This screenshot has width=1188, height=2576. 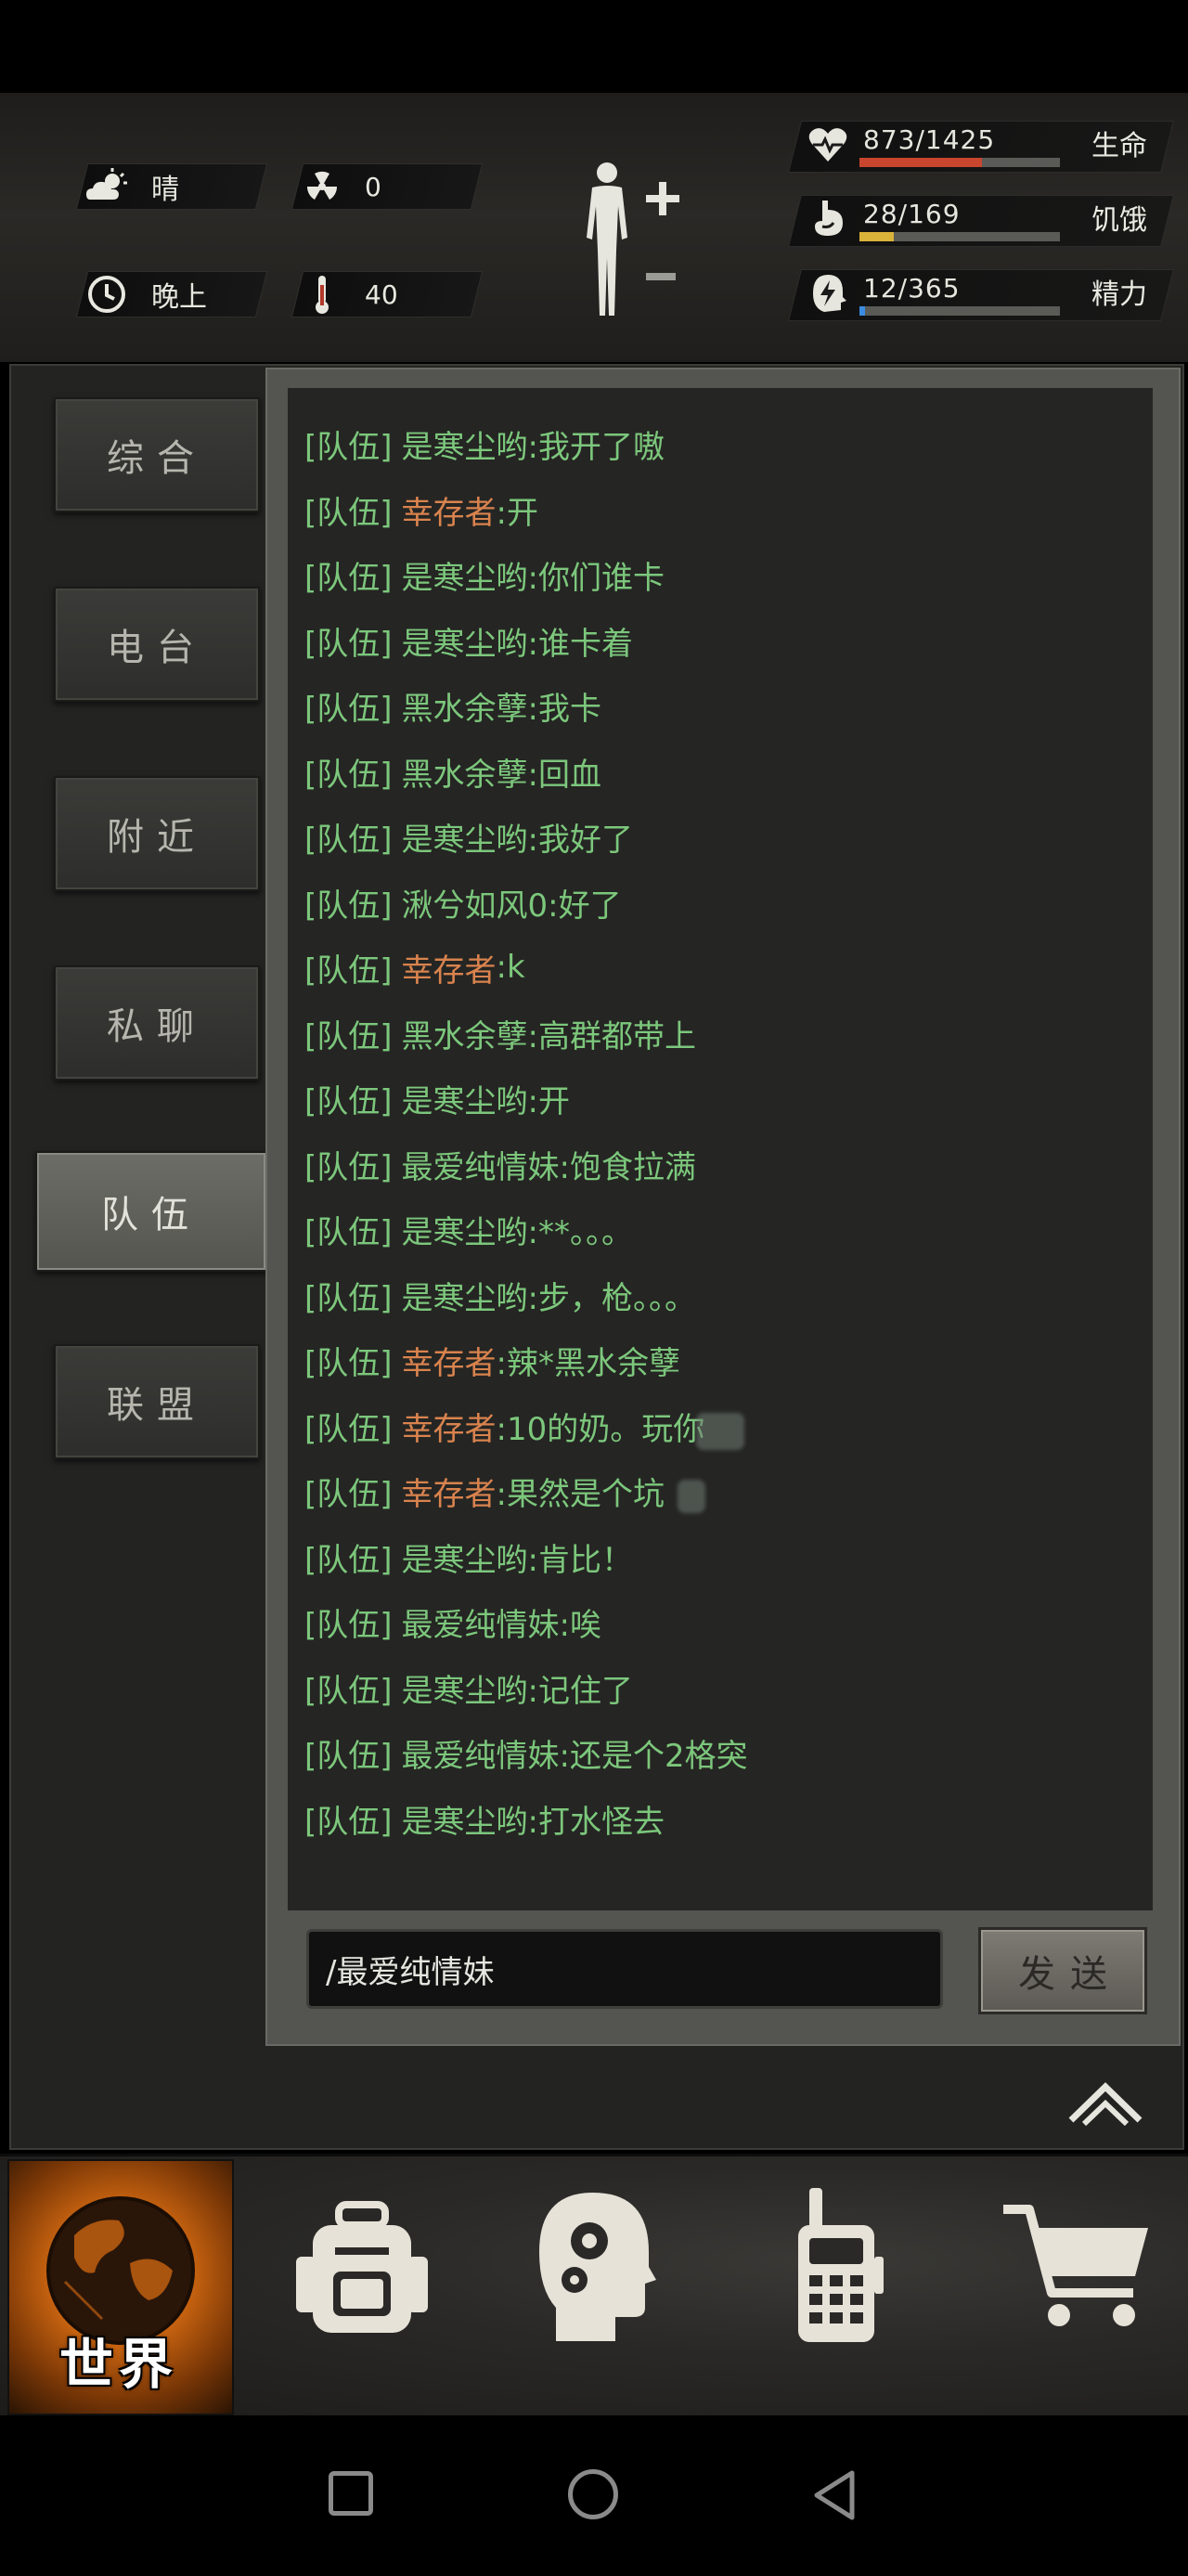 What do you see at coordinates (387, 186) in the screenshot?
I see `radiation-chip: 0` at bounding box center [387, 186].